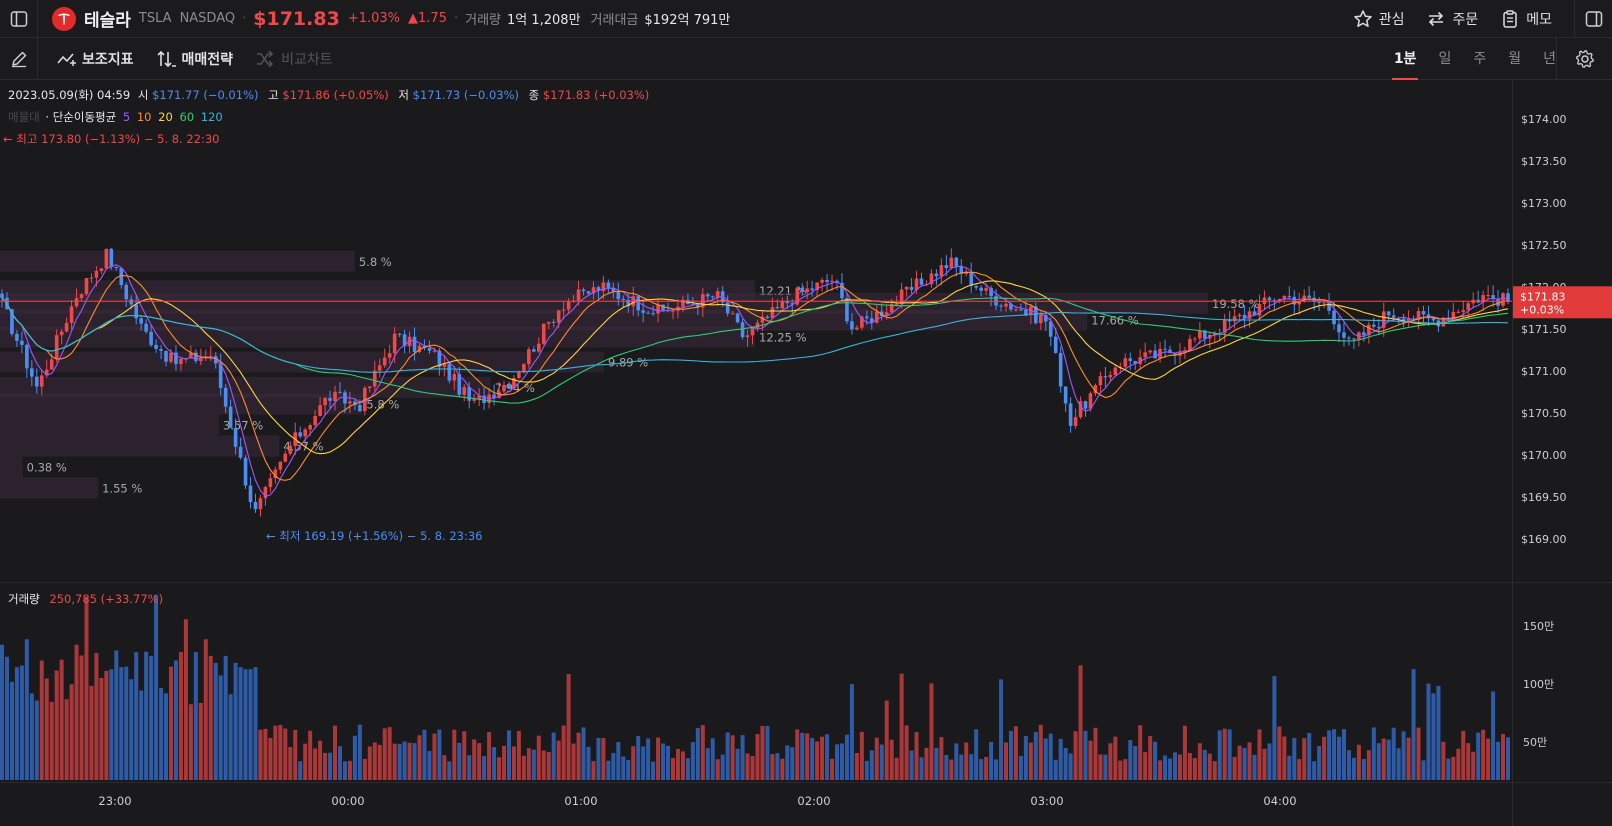 This screenshot has width=1612, height=826. Describe the element at coordinates (80, 117) in the screenshot. I see `ma-label: · 단순이동평균` at that location.